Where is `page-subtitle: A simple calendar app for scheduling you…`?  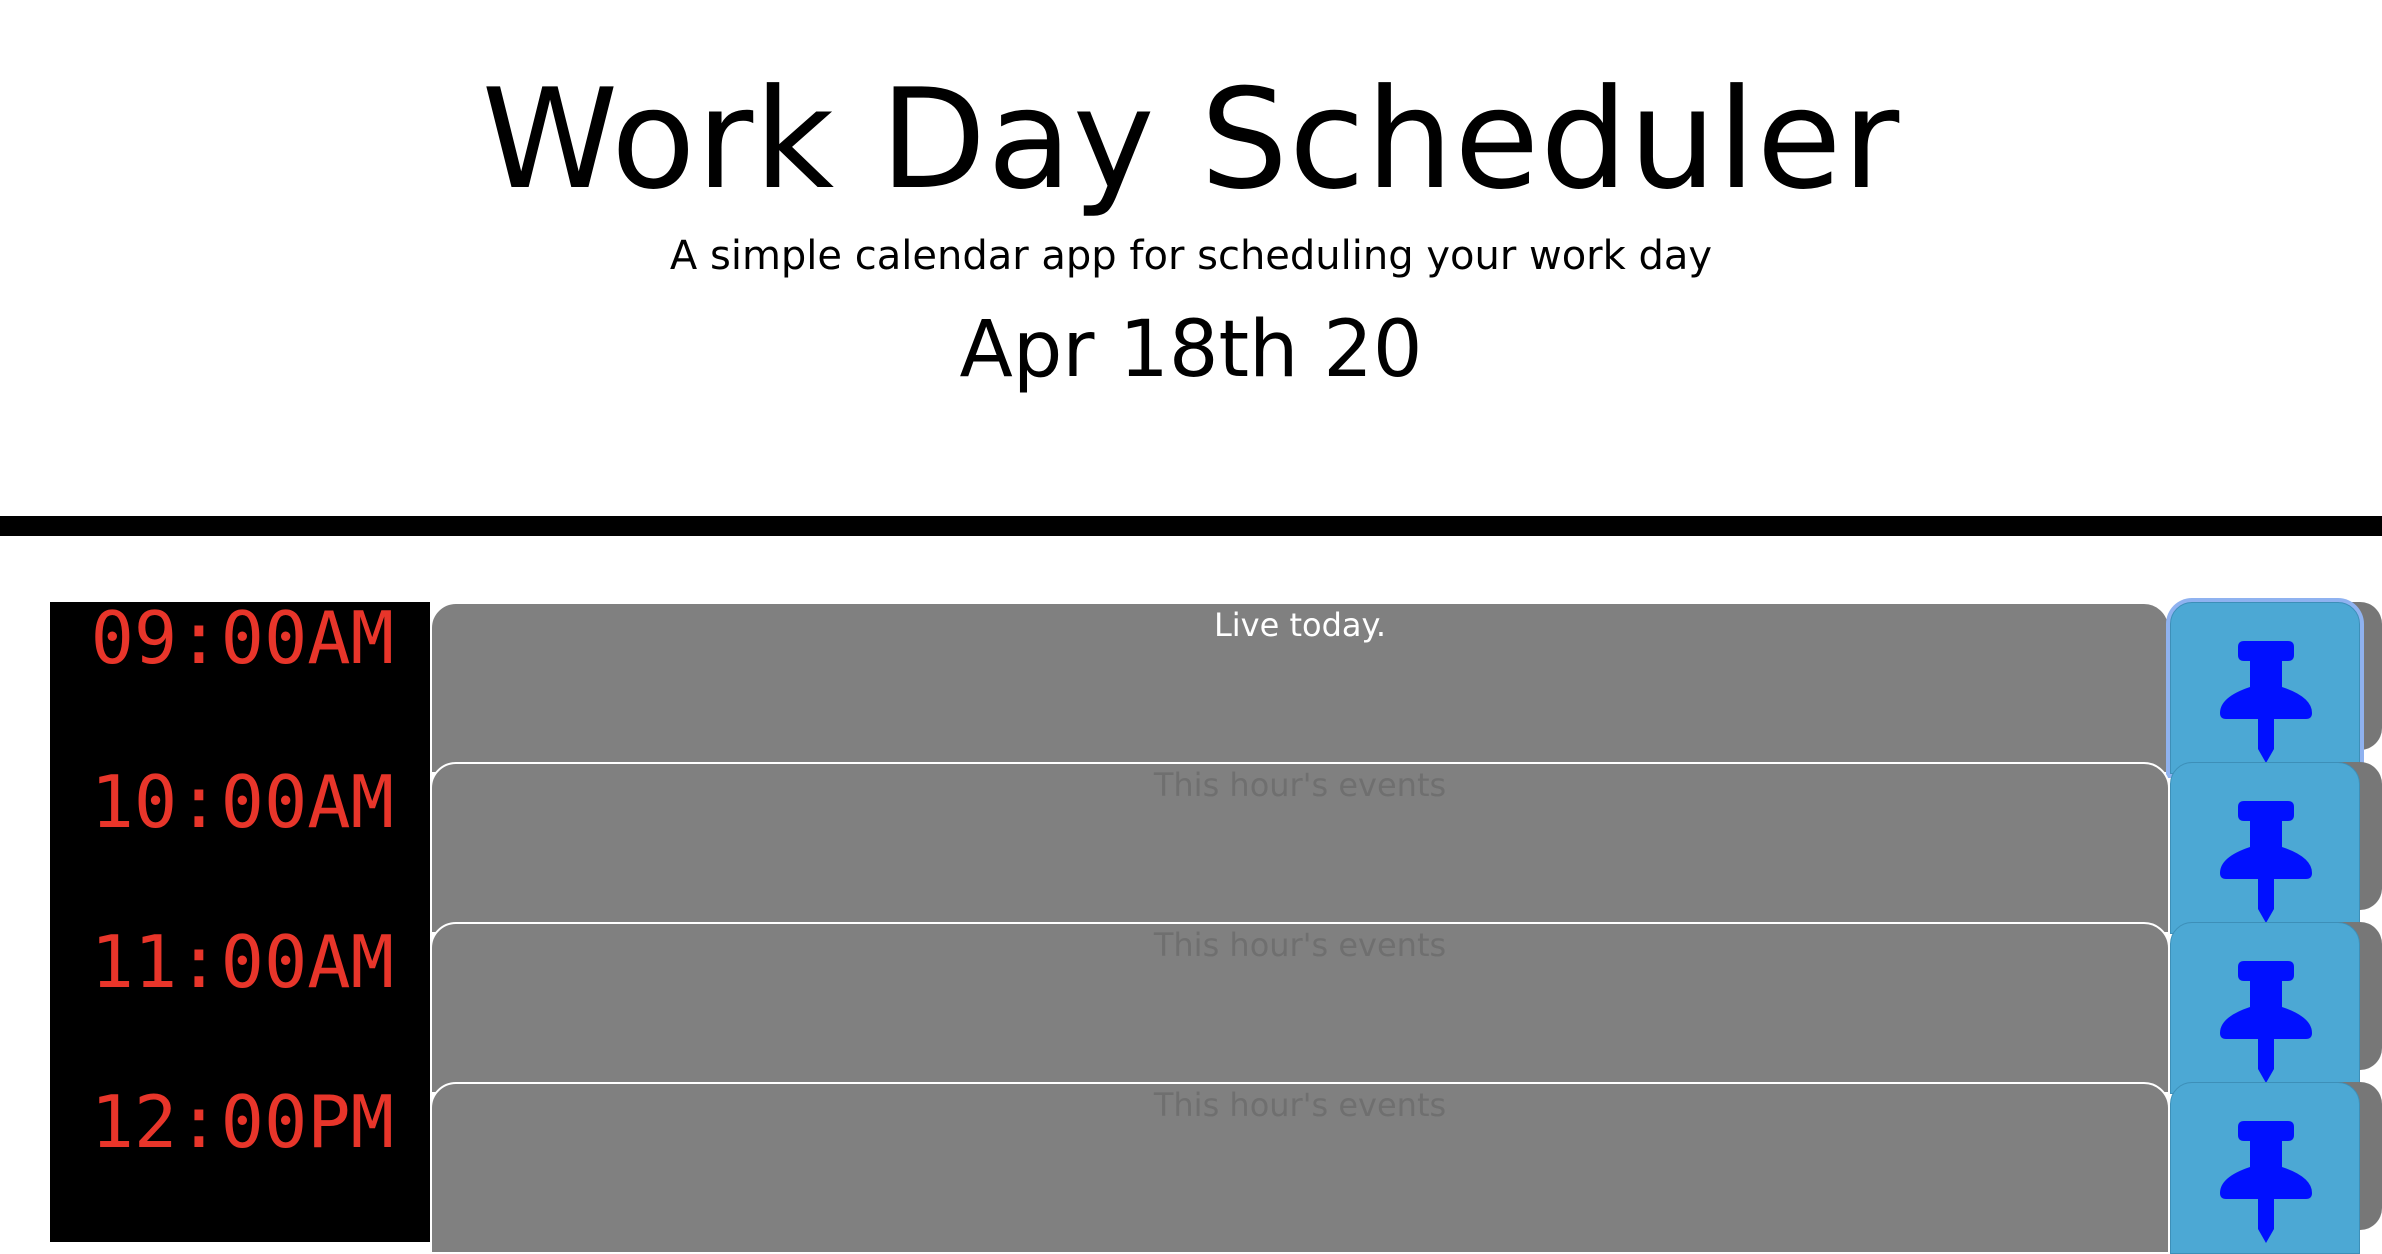
page-subtitle: A simple calendar app for scheduling you… is located at coordinates (1191, 256).